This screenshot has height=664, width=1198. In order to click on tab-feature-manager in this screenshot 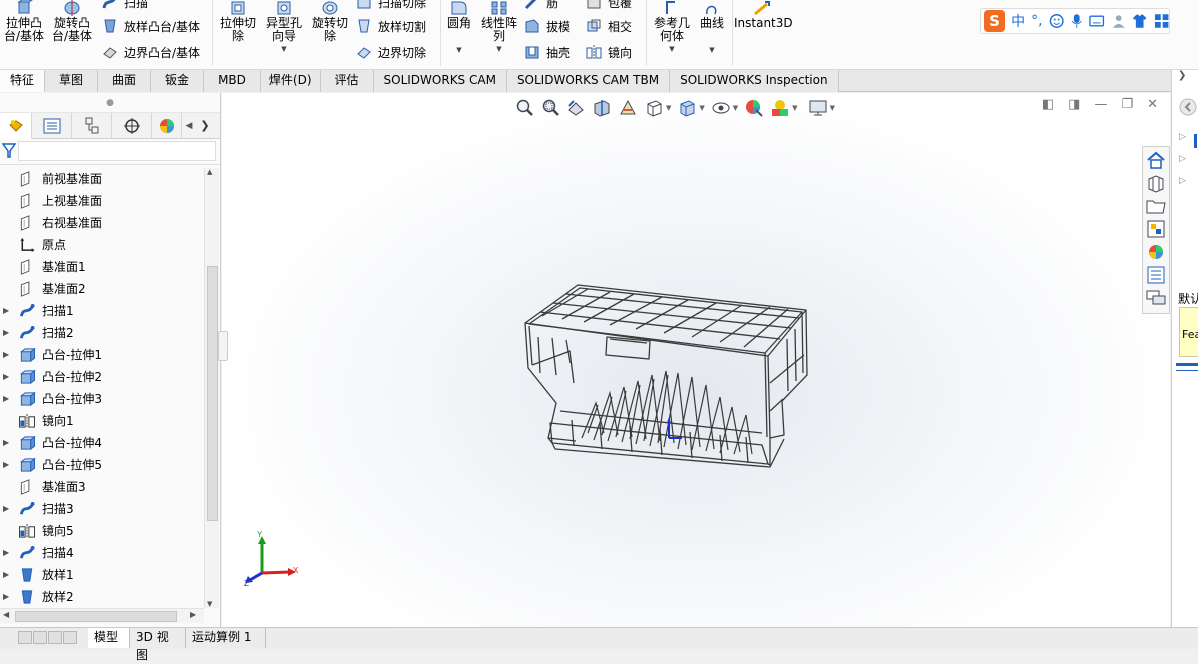, I will do `click(16, 126)`.